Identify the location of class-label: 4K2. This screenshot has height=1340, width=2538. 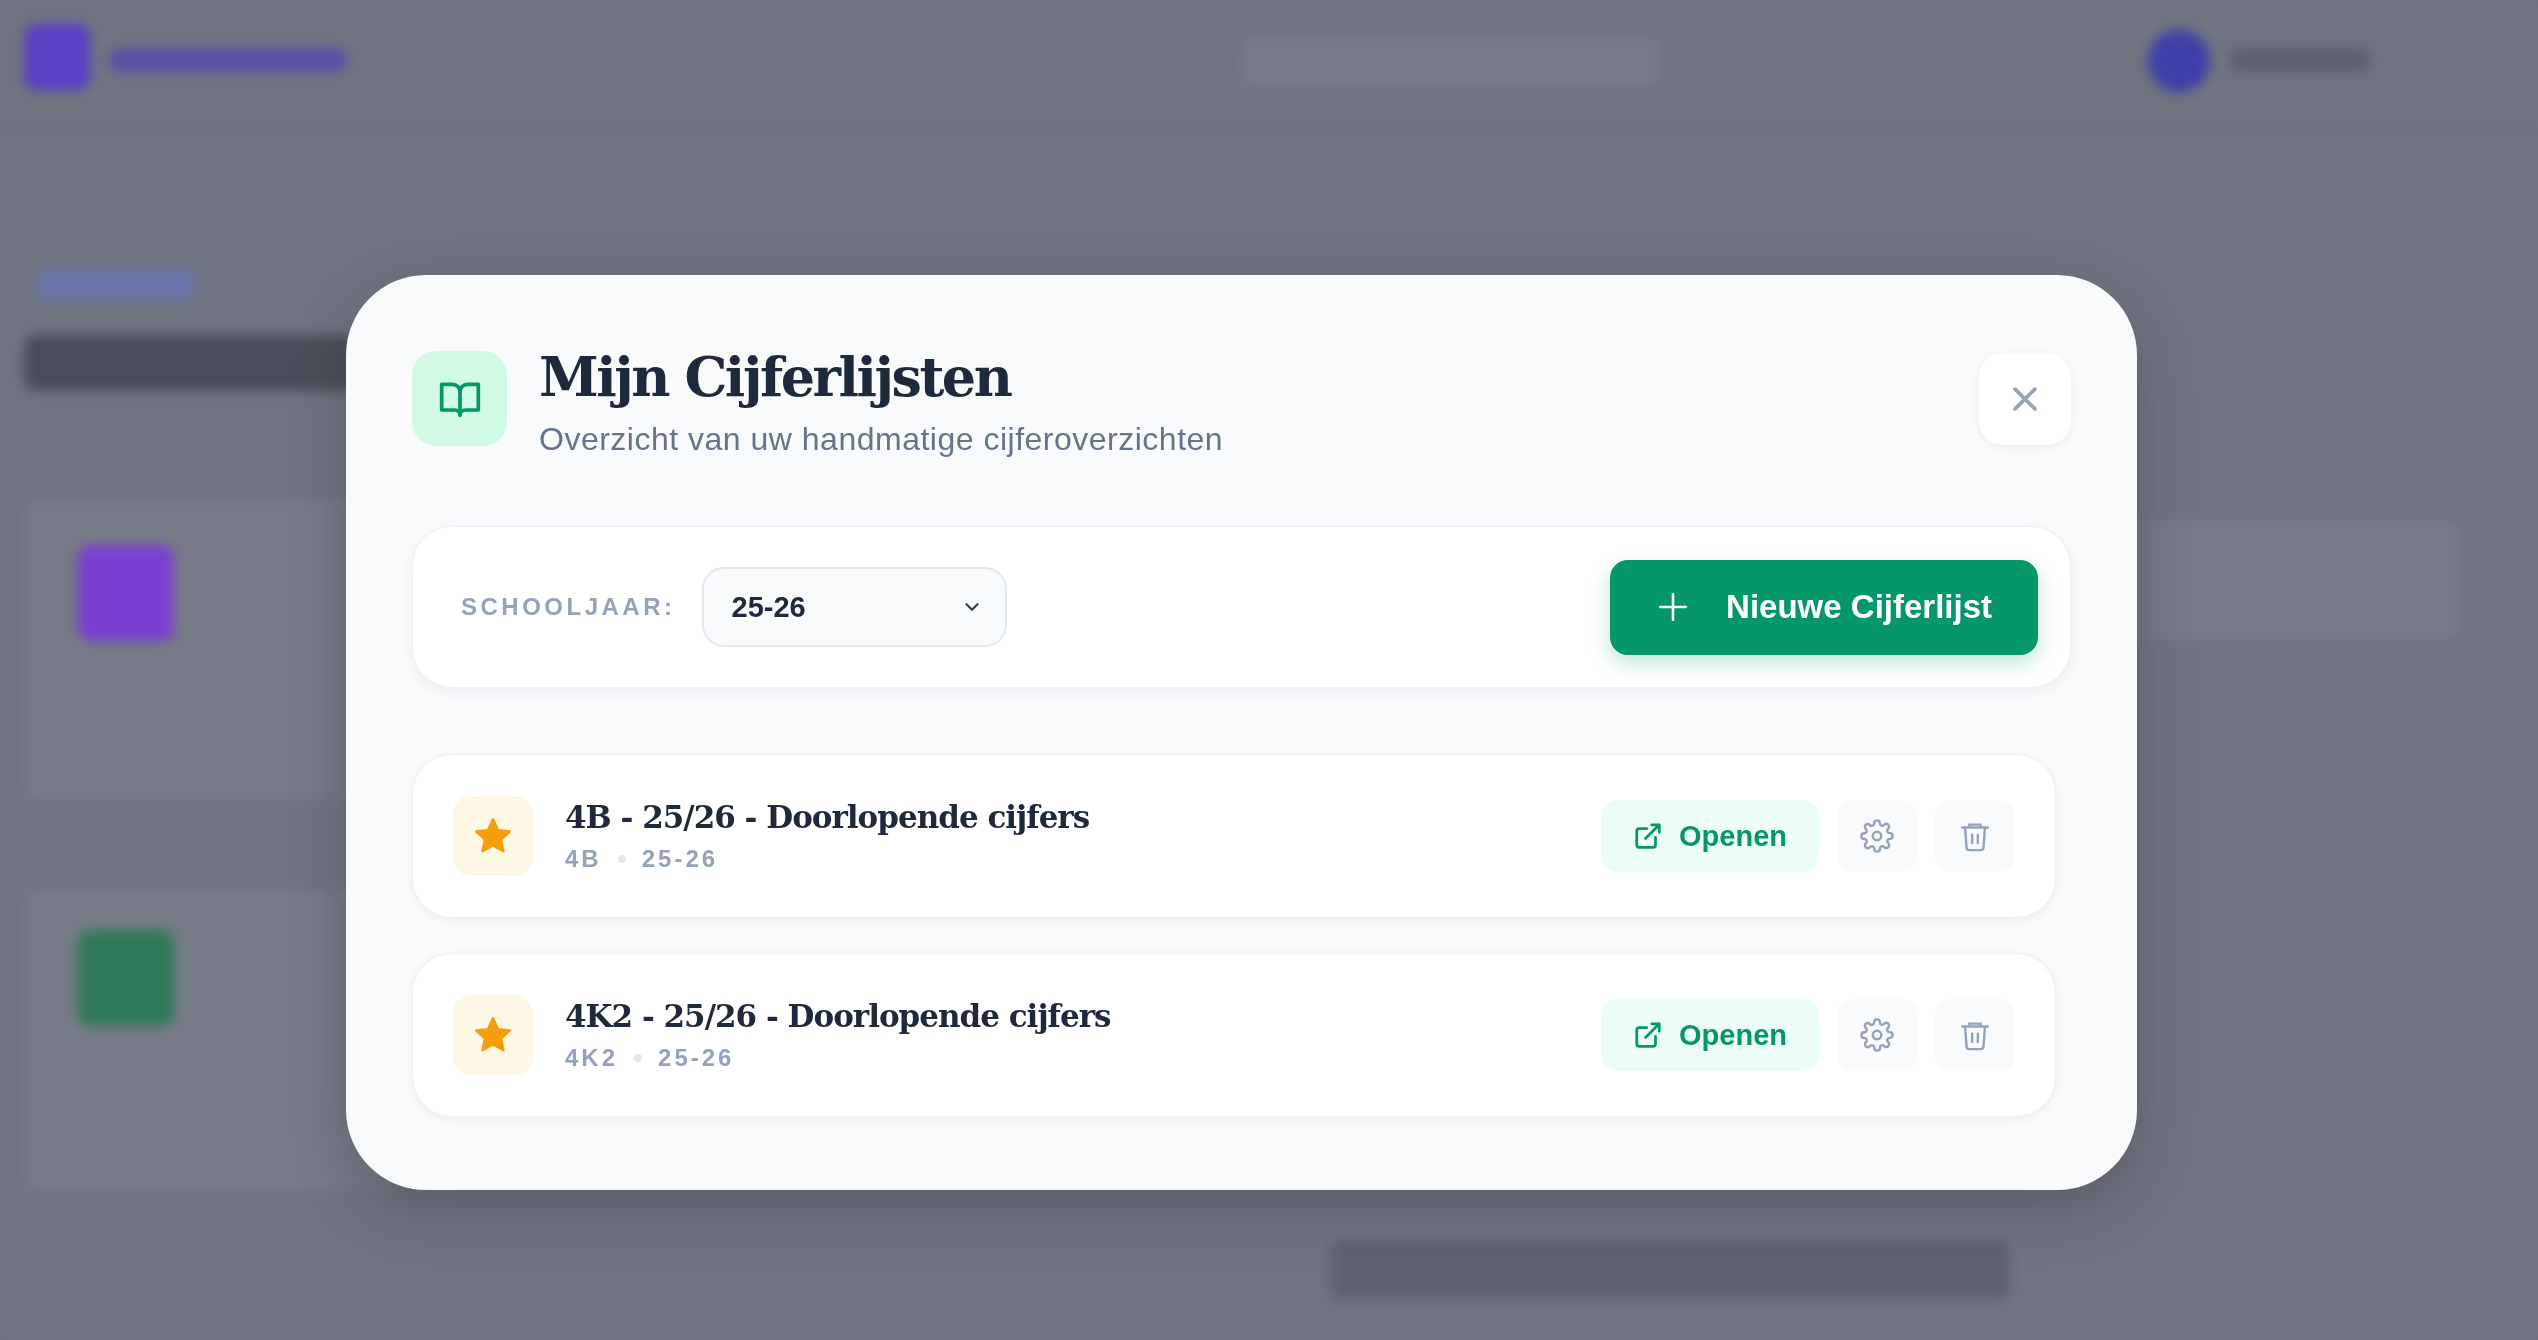
(592, 1058).